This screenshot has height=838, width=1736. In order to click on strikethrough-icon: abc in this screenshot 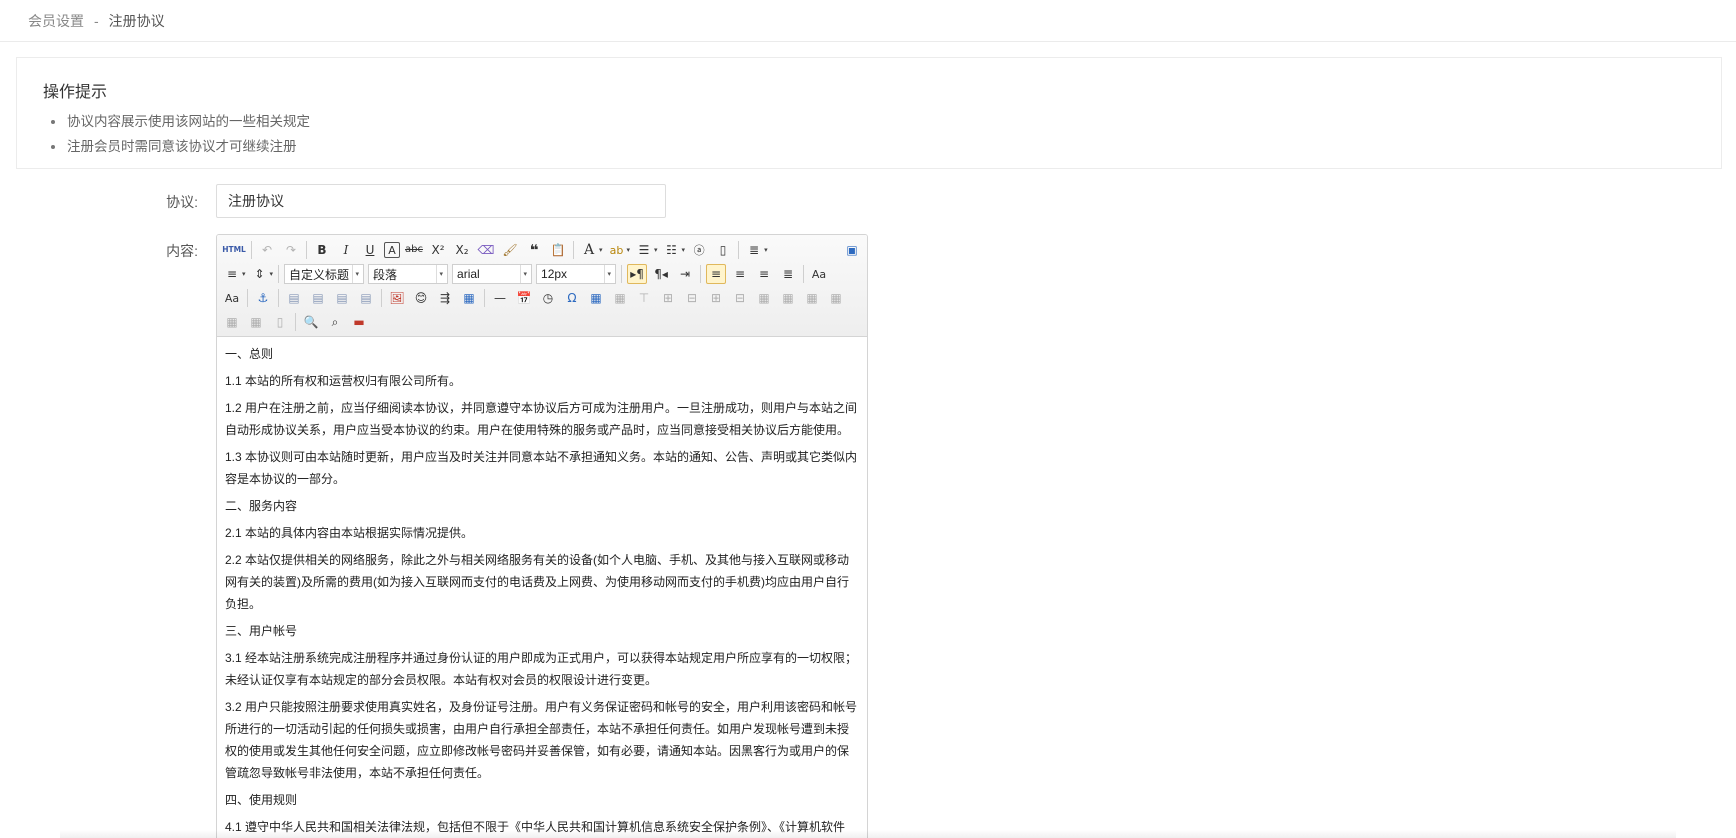, I will do `click(414, 250)`.